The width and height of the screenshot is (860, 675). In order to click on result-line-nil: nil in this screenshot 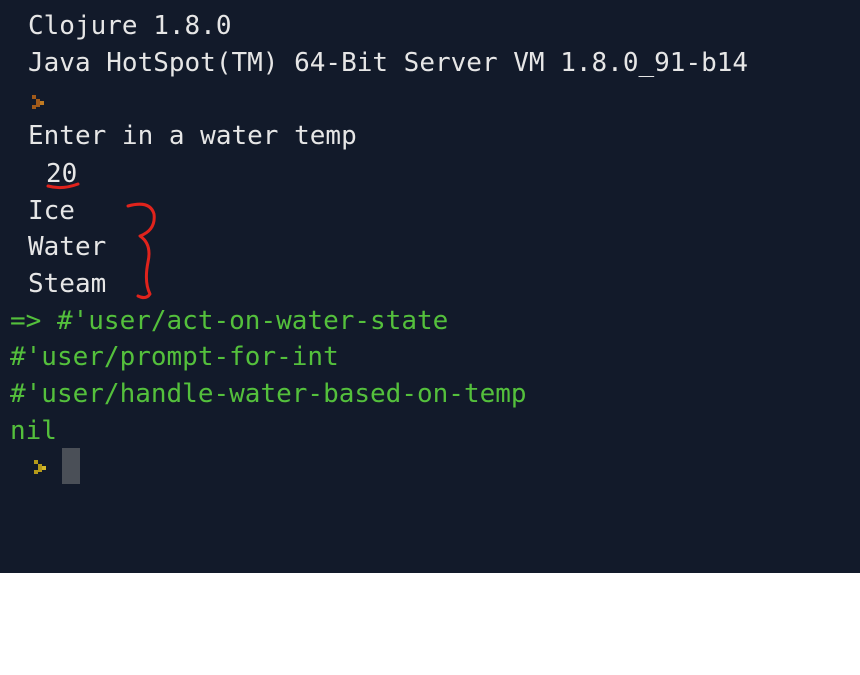, I will do `click(33, 431)`.